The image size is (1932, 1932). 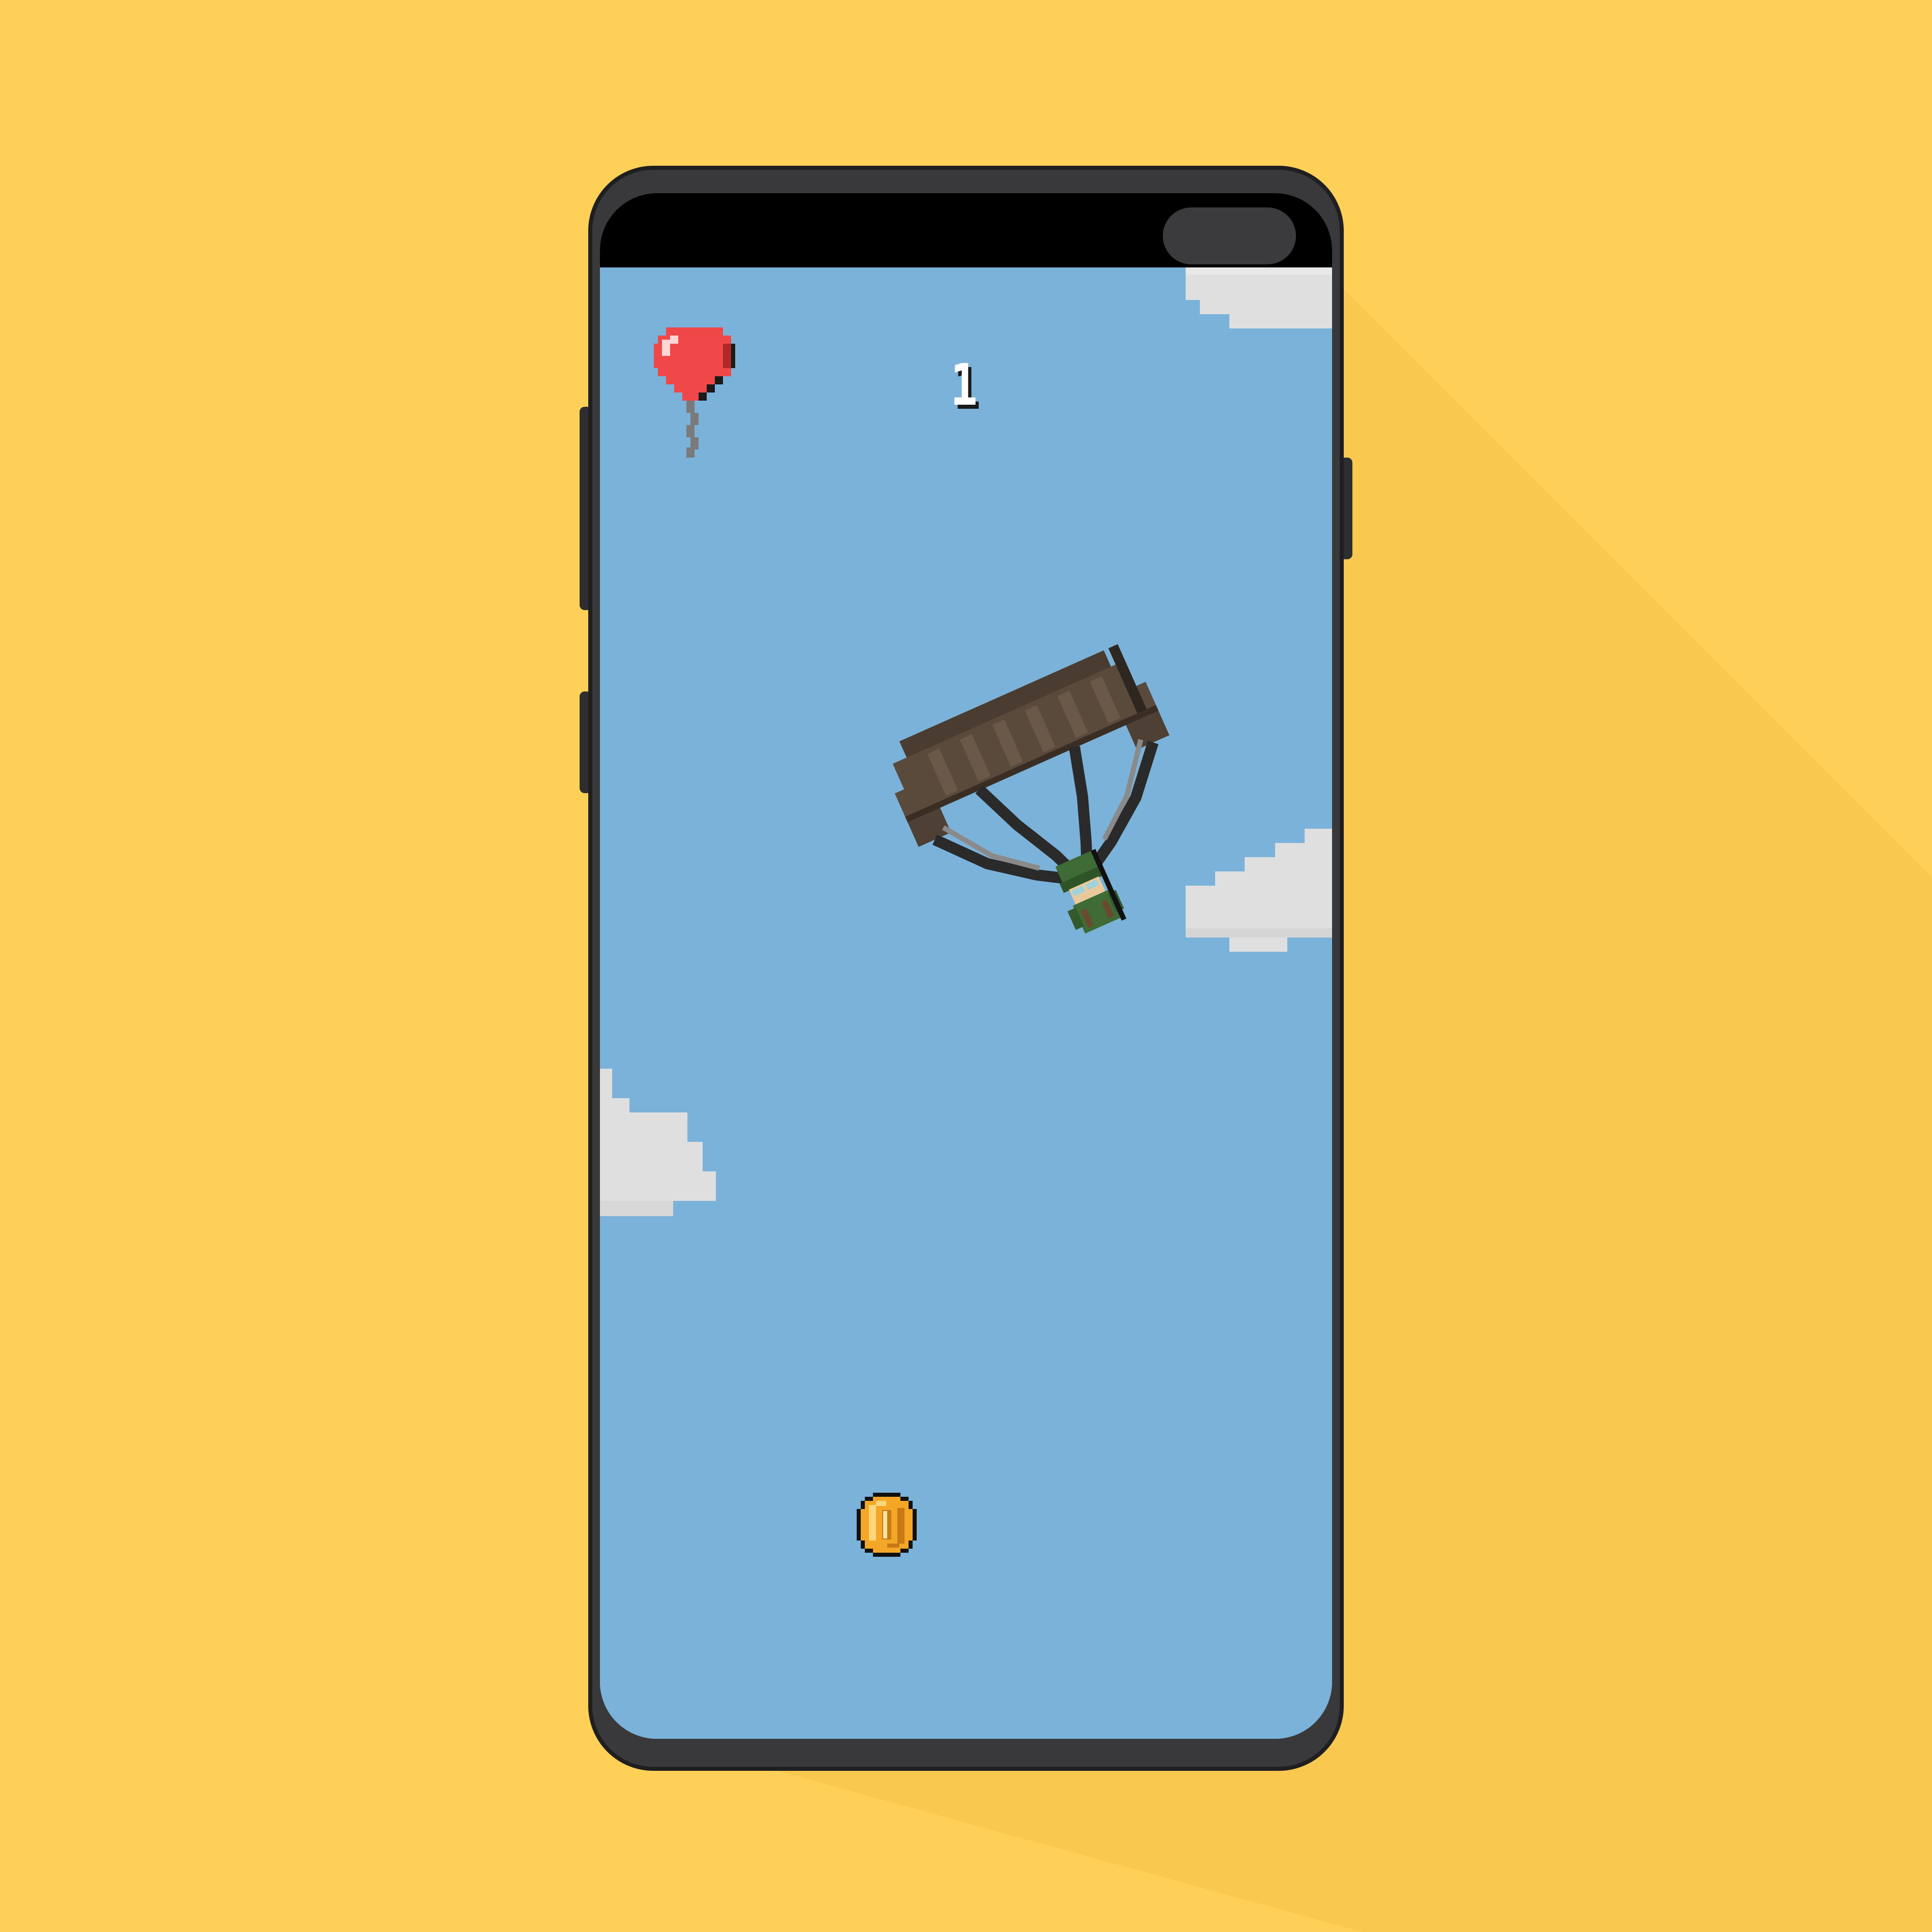 I want to click on paratrooper-player, so click(x=1032, y=777).